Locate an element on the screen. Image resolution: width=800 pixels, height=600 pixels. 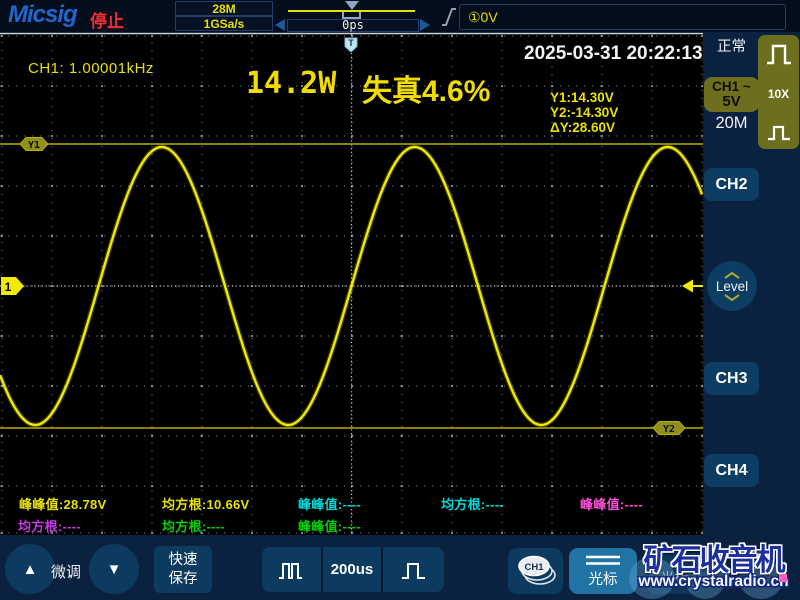
cursor-button-secondary: 光标 is located at coordinates (674, 571).